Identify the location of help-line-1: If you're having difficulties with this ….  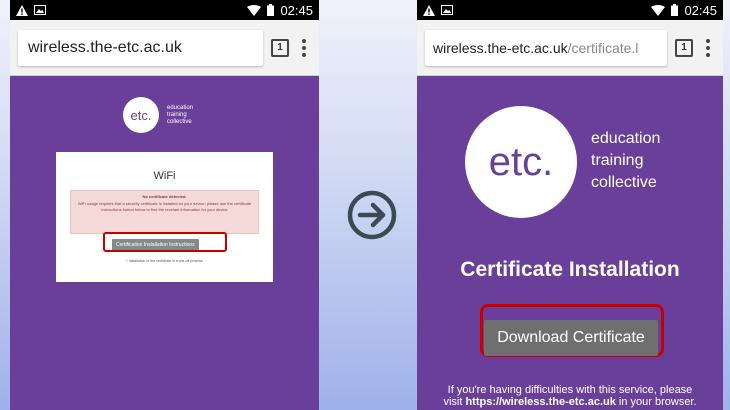
(570, 390).